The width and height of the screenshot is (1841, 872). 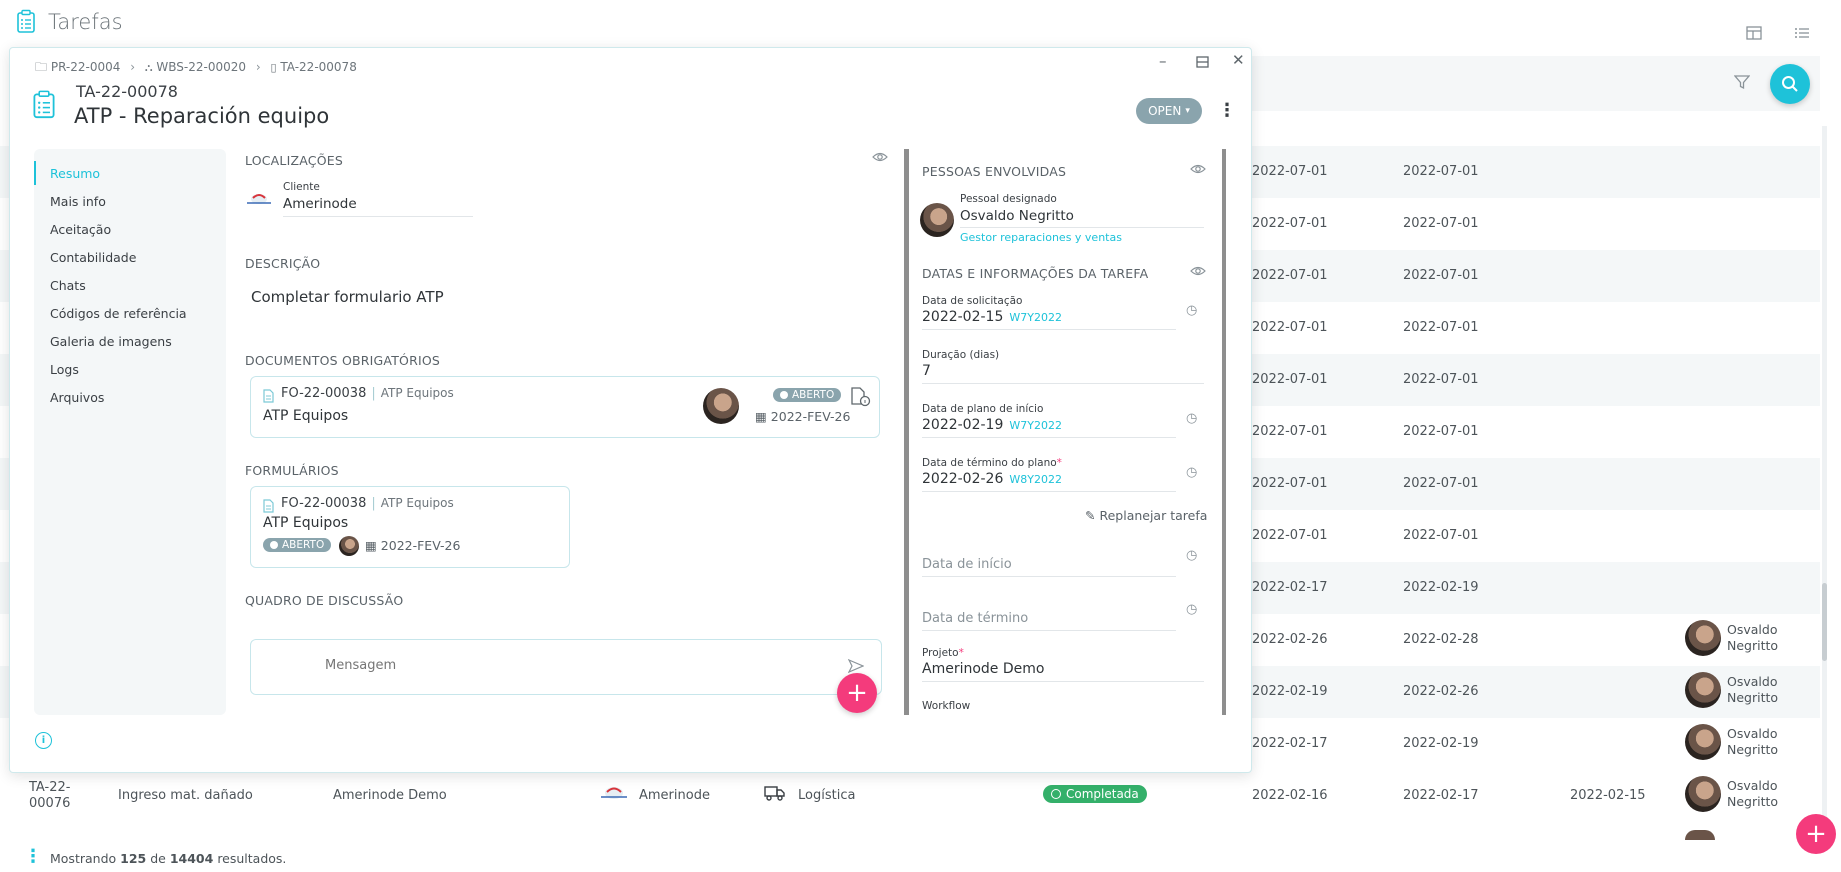 What do you see at coordinates (1008, 199) in the screenshot?
I see `assigned-label: Pessoal designado` at bounding box center [1008, 199].